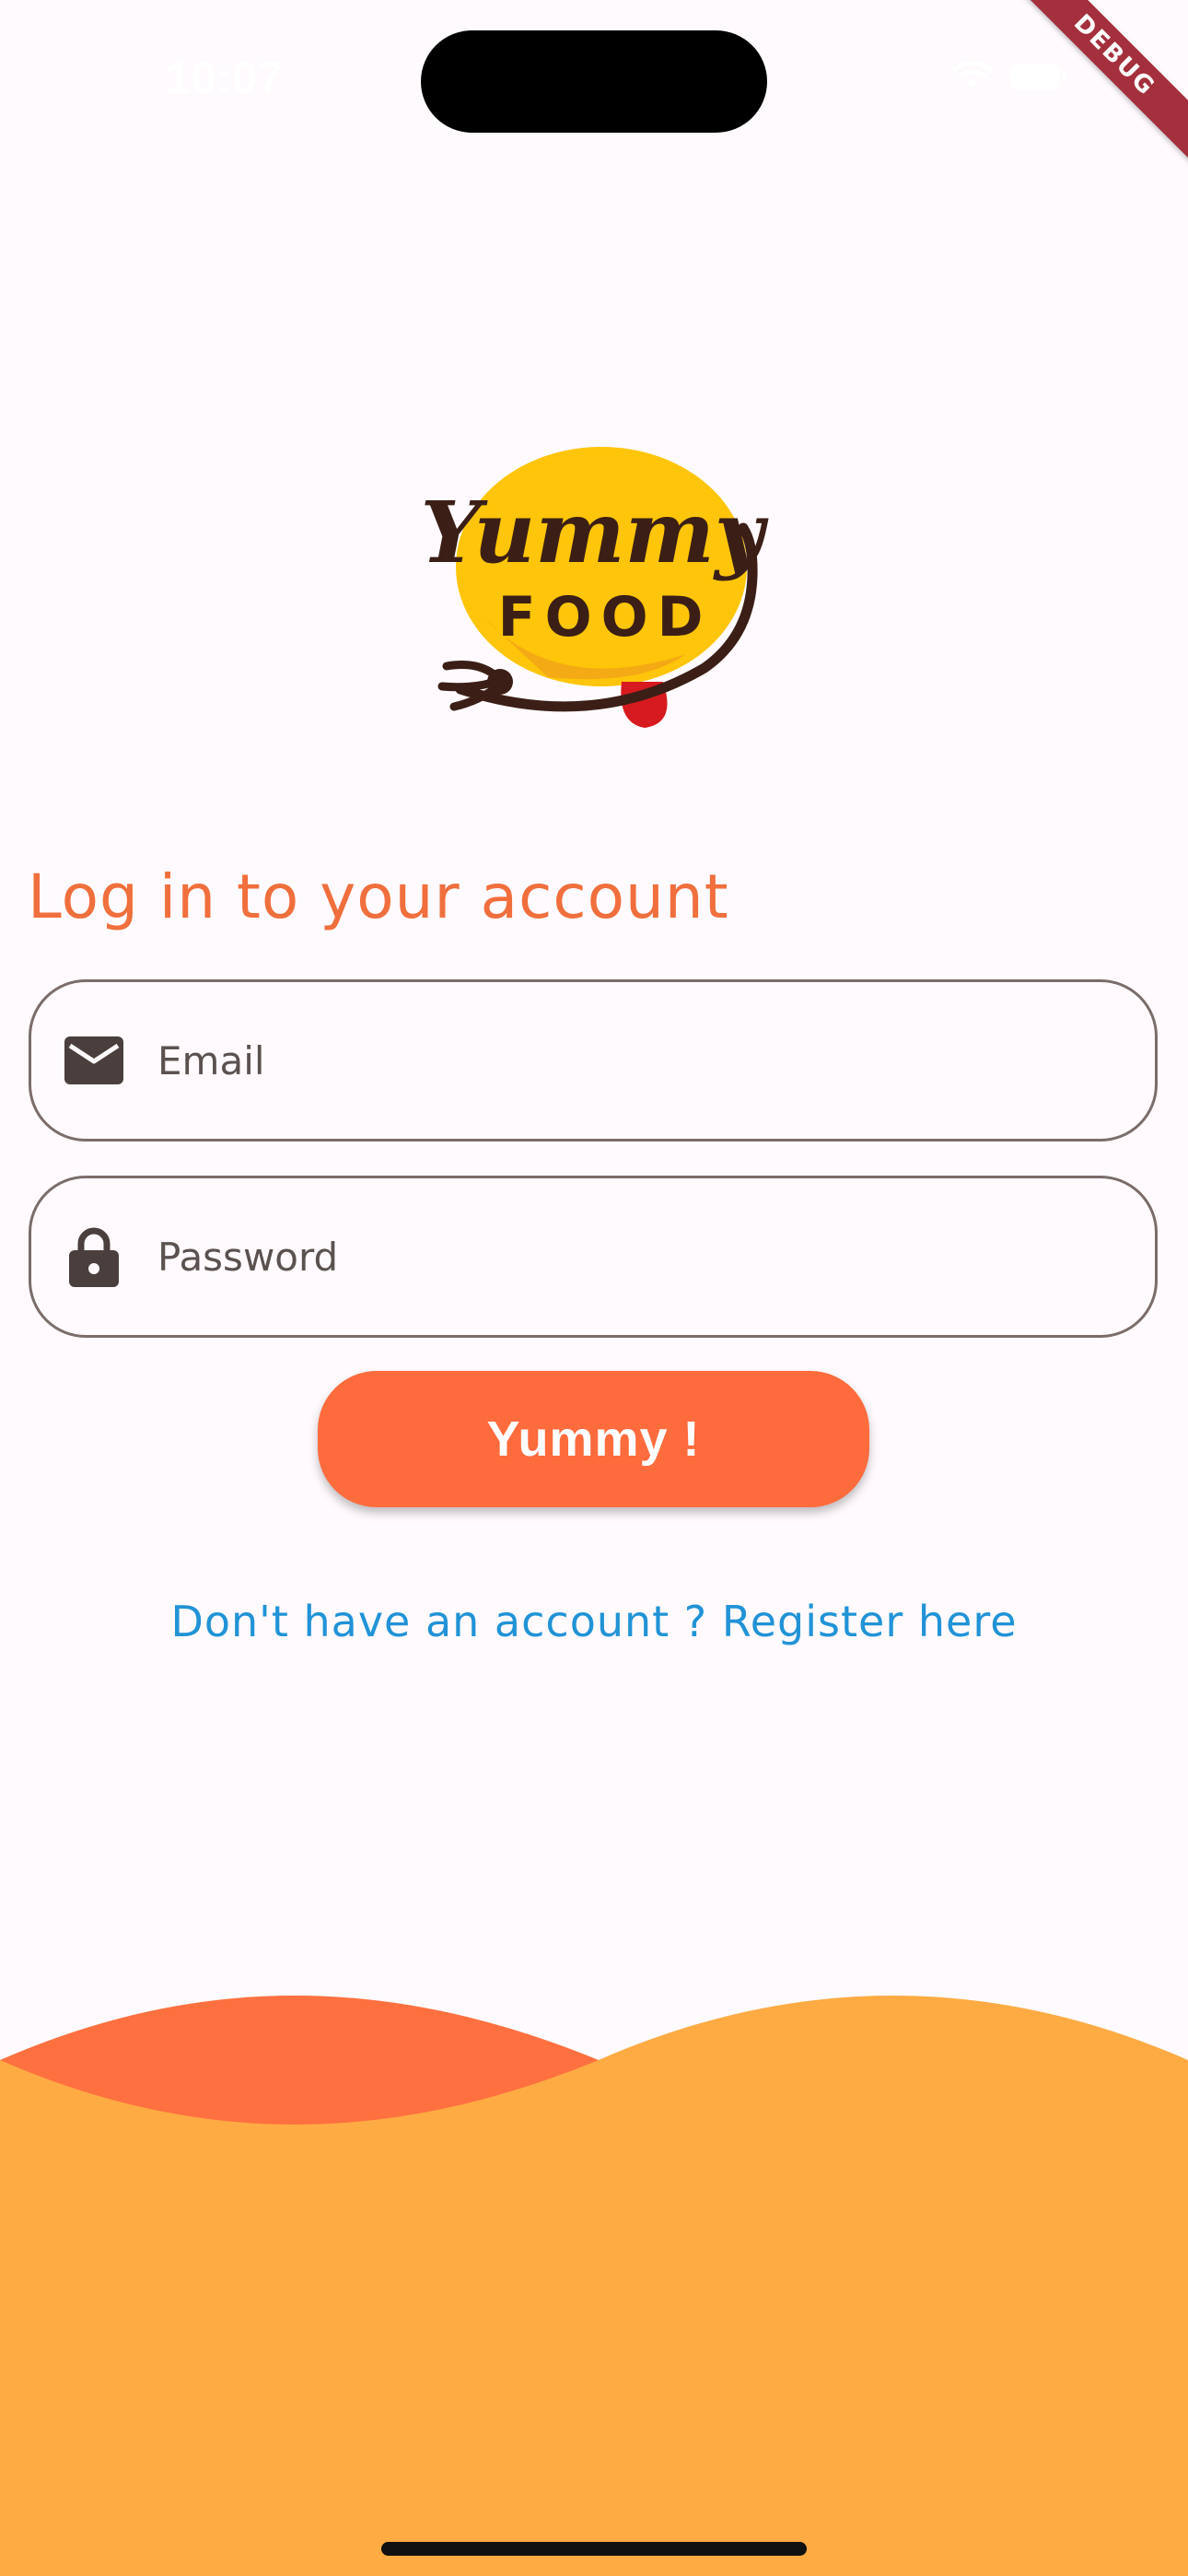 Image resolution: width=1188 pixels, height=2576 pixels. I want to click on status-icons, so click(1010, 76).